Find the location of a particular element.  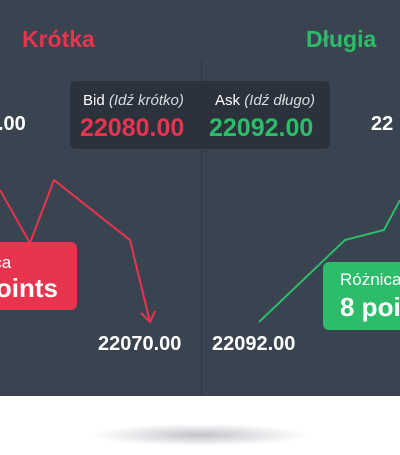

ask-hint: (Idź długo) is located at coordinates (280, 100).